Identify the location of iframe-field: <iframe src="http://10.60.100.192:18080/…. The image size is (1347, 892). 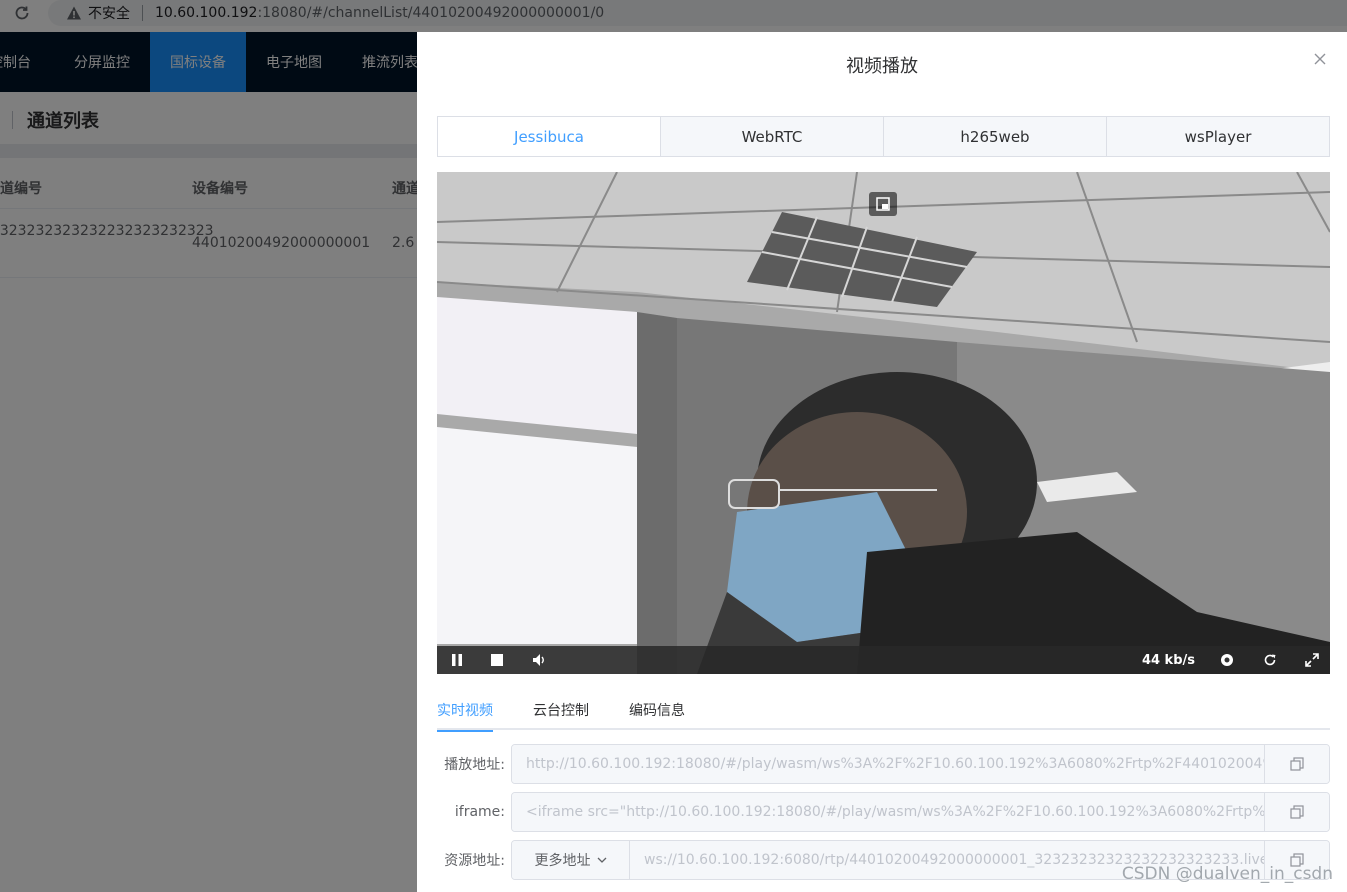
(888, 812).